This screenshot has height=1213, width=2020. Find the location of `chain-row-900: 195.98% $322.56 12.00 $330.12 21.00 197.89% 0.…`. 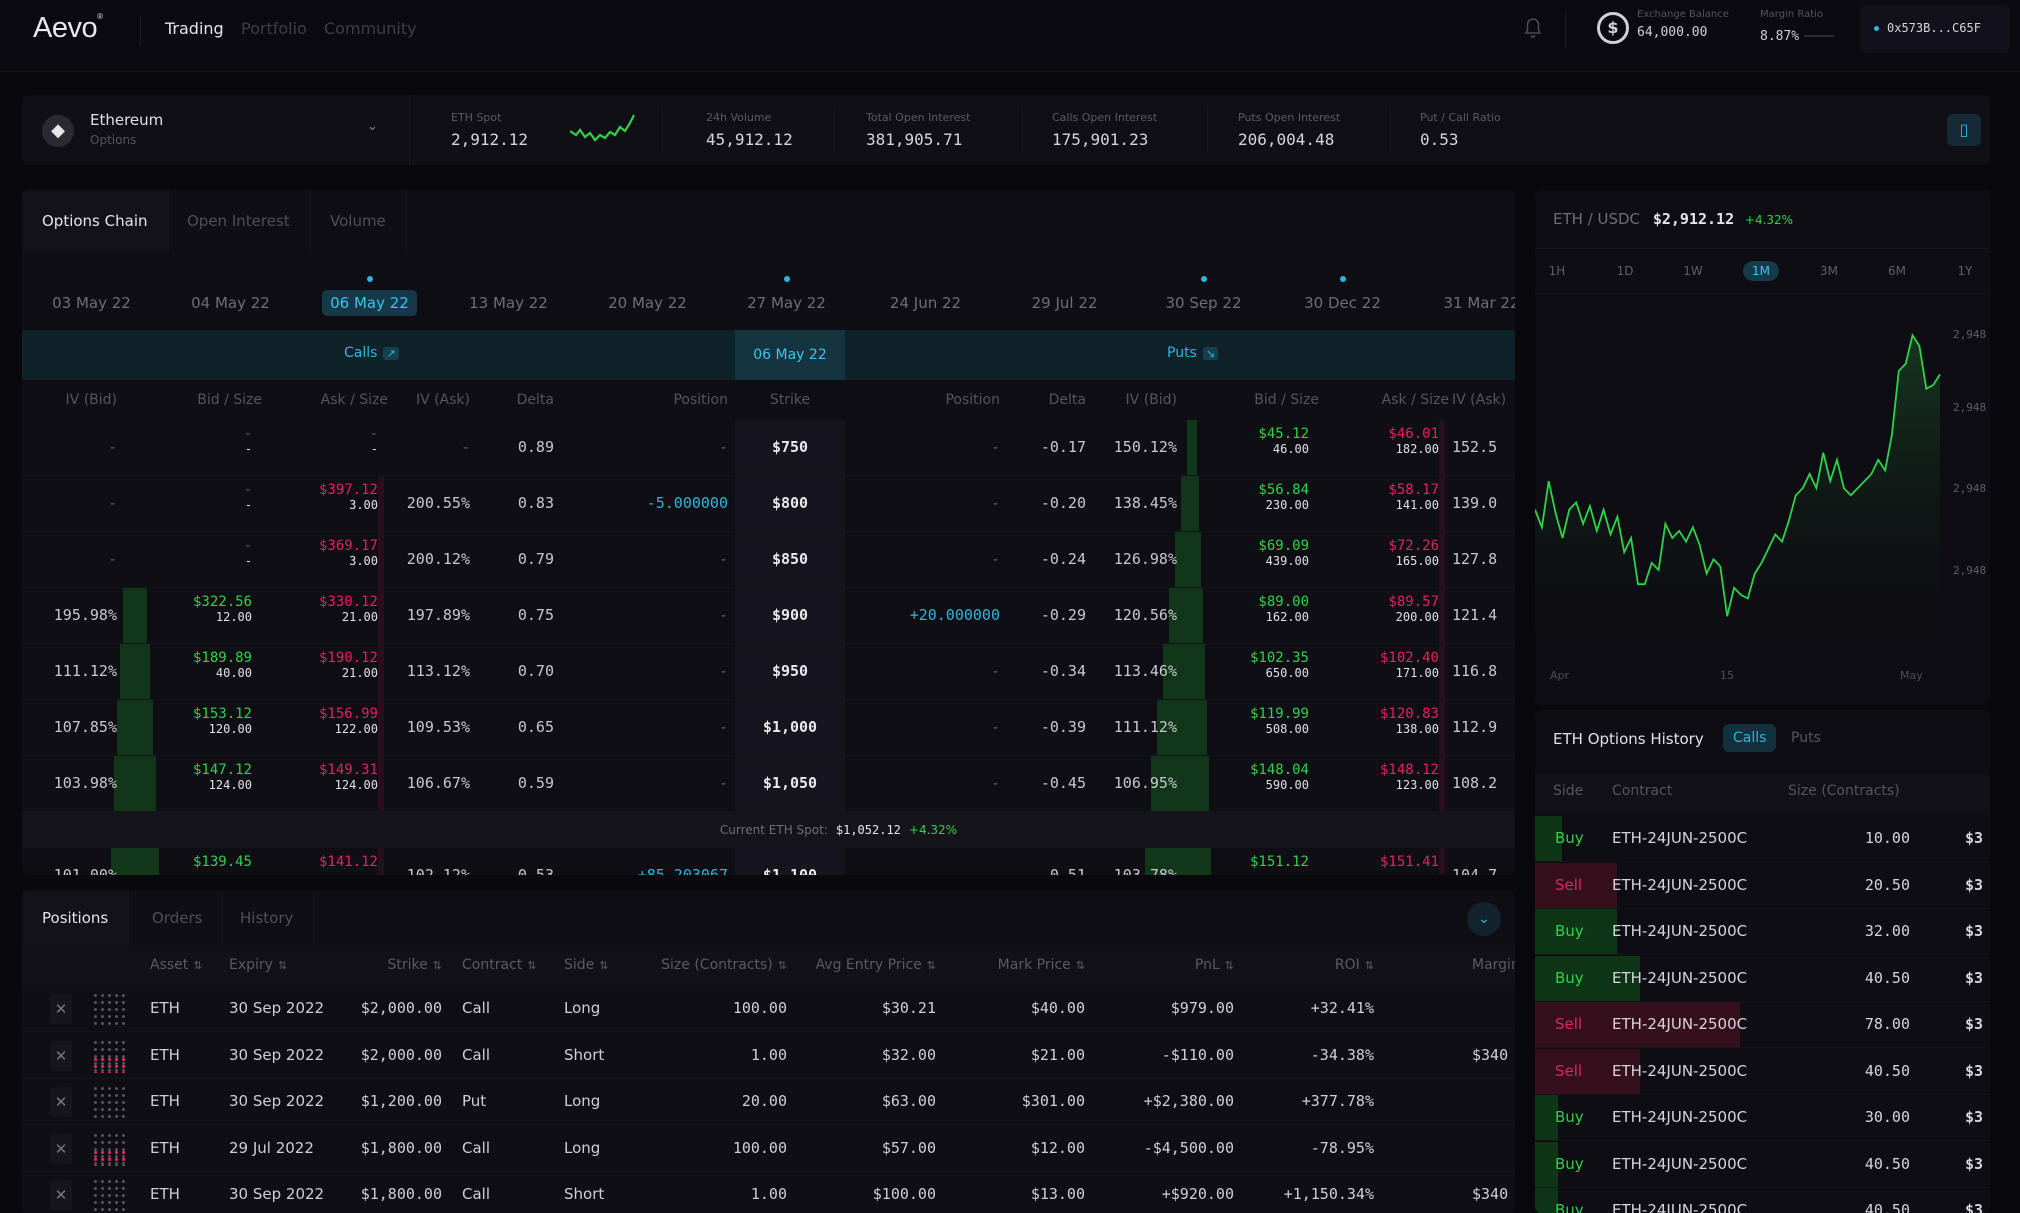

chain-row-900: 195.98% $322.56 12.00 $330.12 21.00 197.89% 0.… is located at coordinates (768, 616).